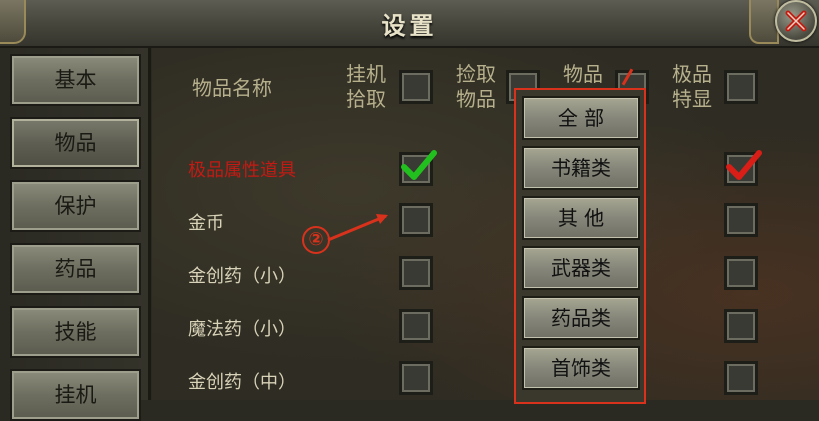 The width and height of the screenshot is (819, 421). I want to click on row-mp-small-autopickup-checkbox, so click(416, 326).